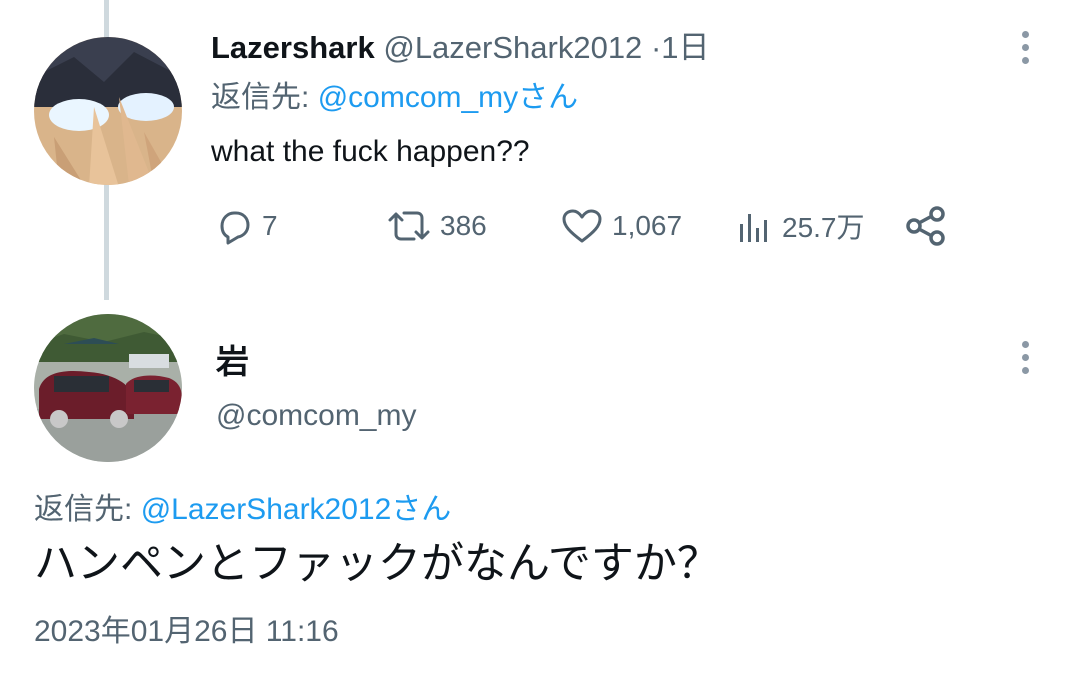 The height and width of the screenshot is (677, 1080). Describe the element at coordinates (235, 228) in the screenshot. I see `reply-icon` at that location.